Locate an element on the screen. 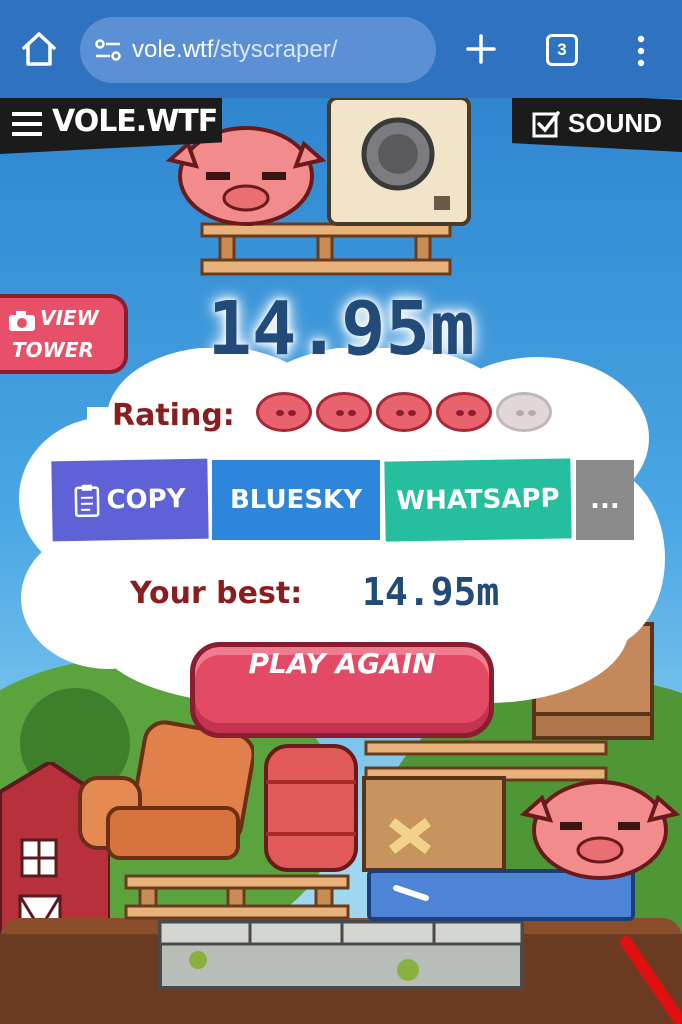 The image size is (682, 1024). url-path: /styscraper/ is located at coordinates (275, 49).